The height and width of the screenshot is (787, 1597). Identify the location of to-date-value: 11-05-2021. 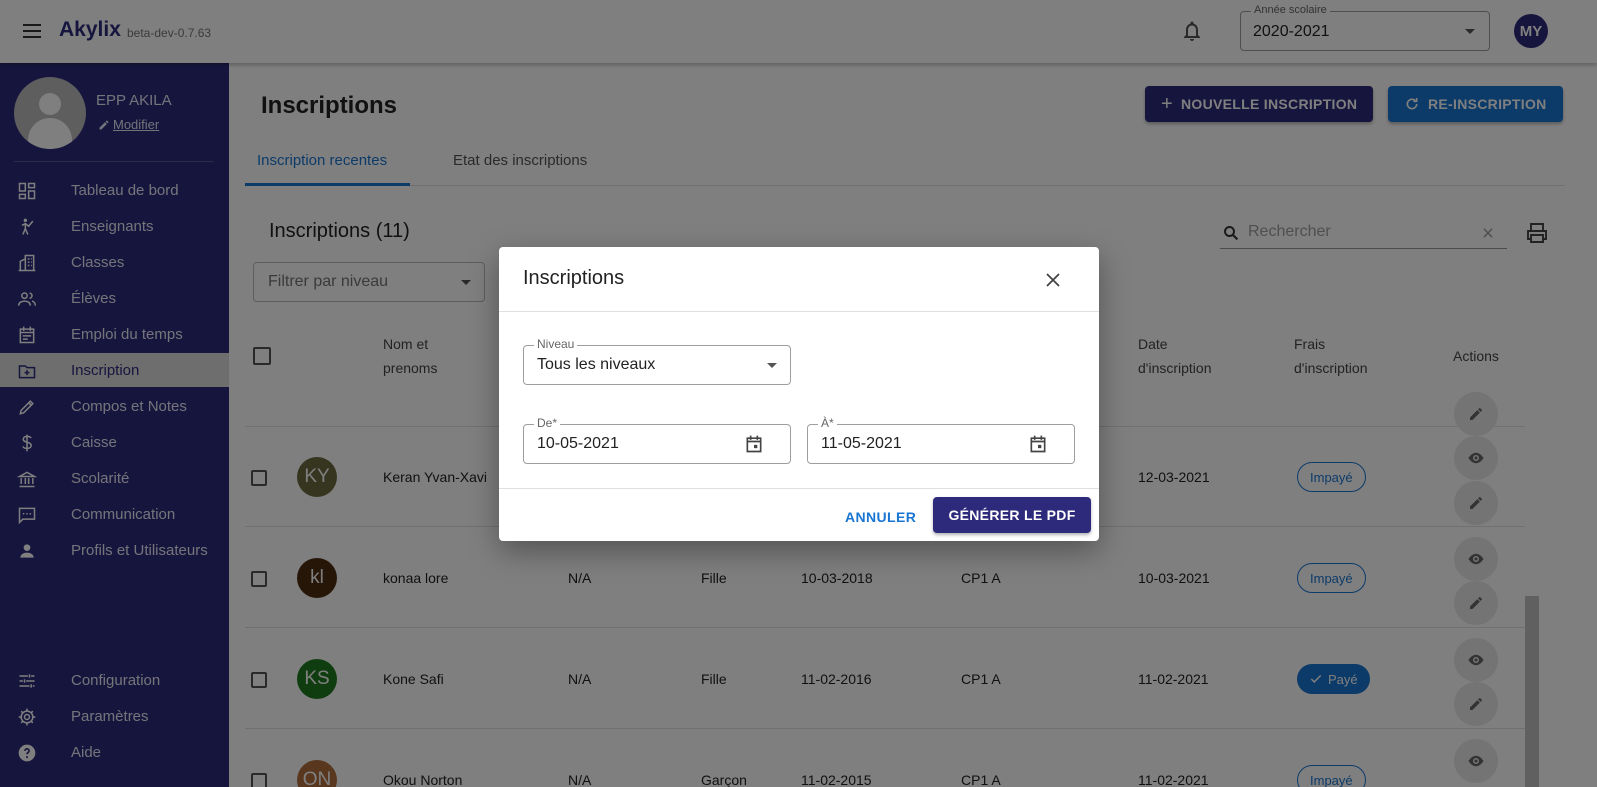
(861, 443).